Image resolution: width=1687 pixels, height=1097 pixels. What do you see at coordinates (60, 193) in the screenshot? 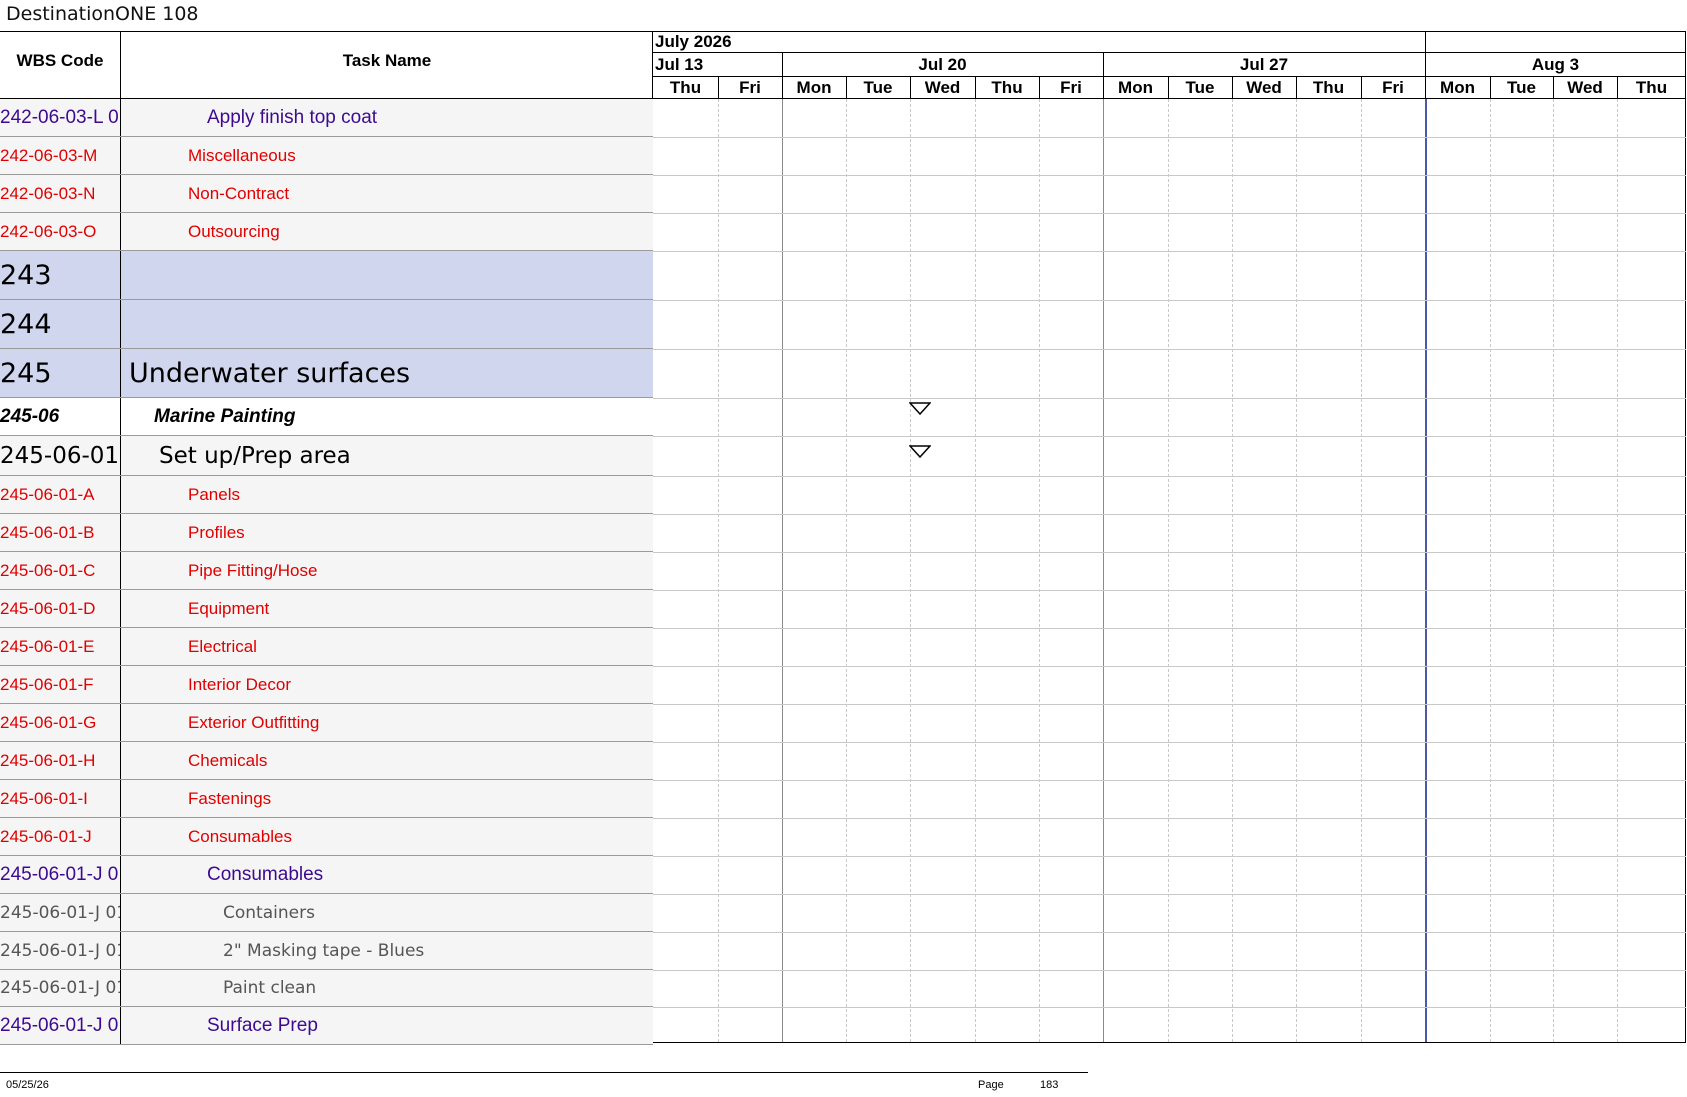
I see `wbs-code-cell: 242-06-03-N` at bounding box center [60, 193].